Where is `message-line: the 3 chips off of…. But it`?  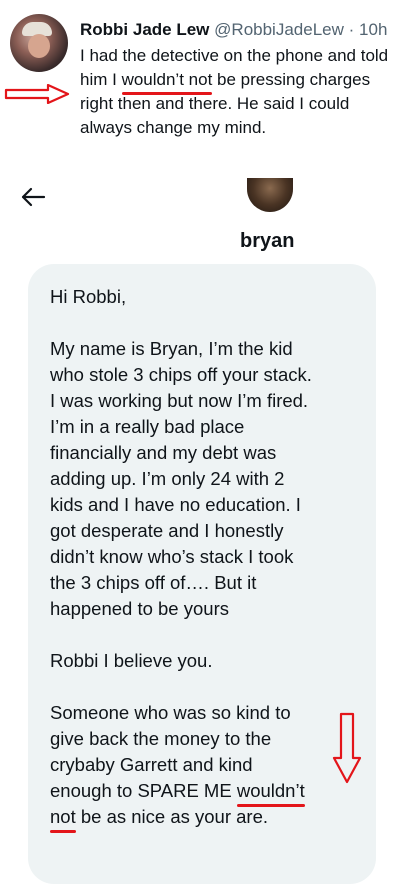
message-line: the 3 chips off of…. But it is located at coordinates (153, 582).